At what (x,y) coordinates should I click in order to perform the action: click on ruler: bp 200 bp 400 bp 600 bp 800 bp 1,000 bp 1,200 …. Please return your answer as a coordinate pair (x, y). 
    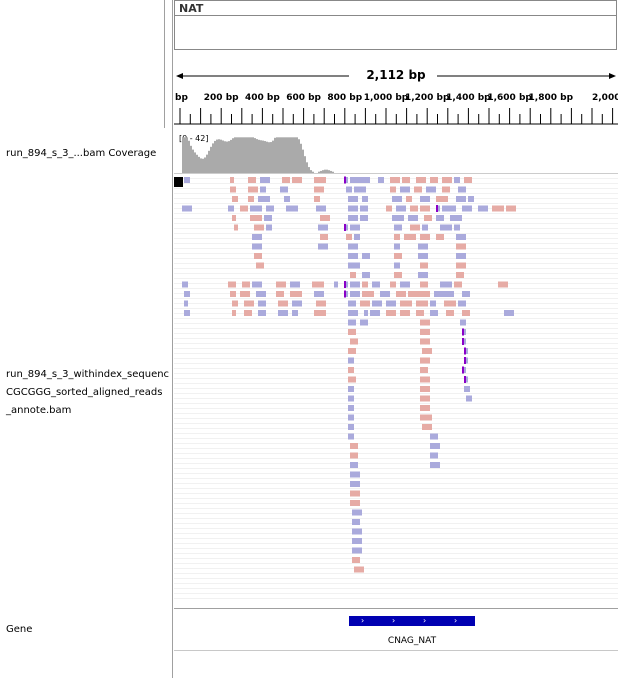
    Looking at the image, I should click on (396, 108).